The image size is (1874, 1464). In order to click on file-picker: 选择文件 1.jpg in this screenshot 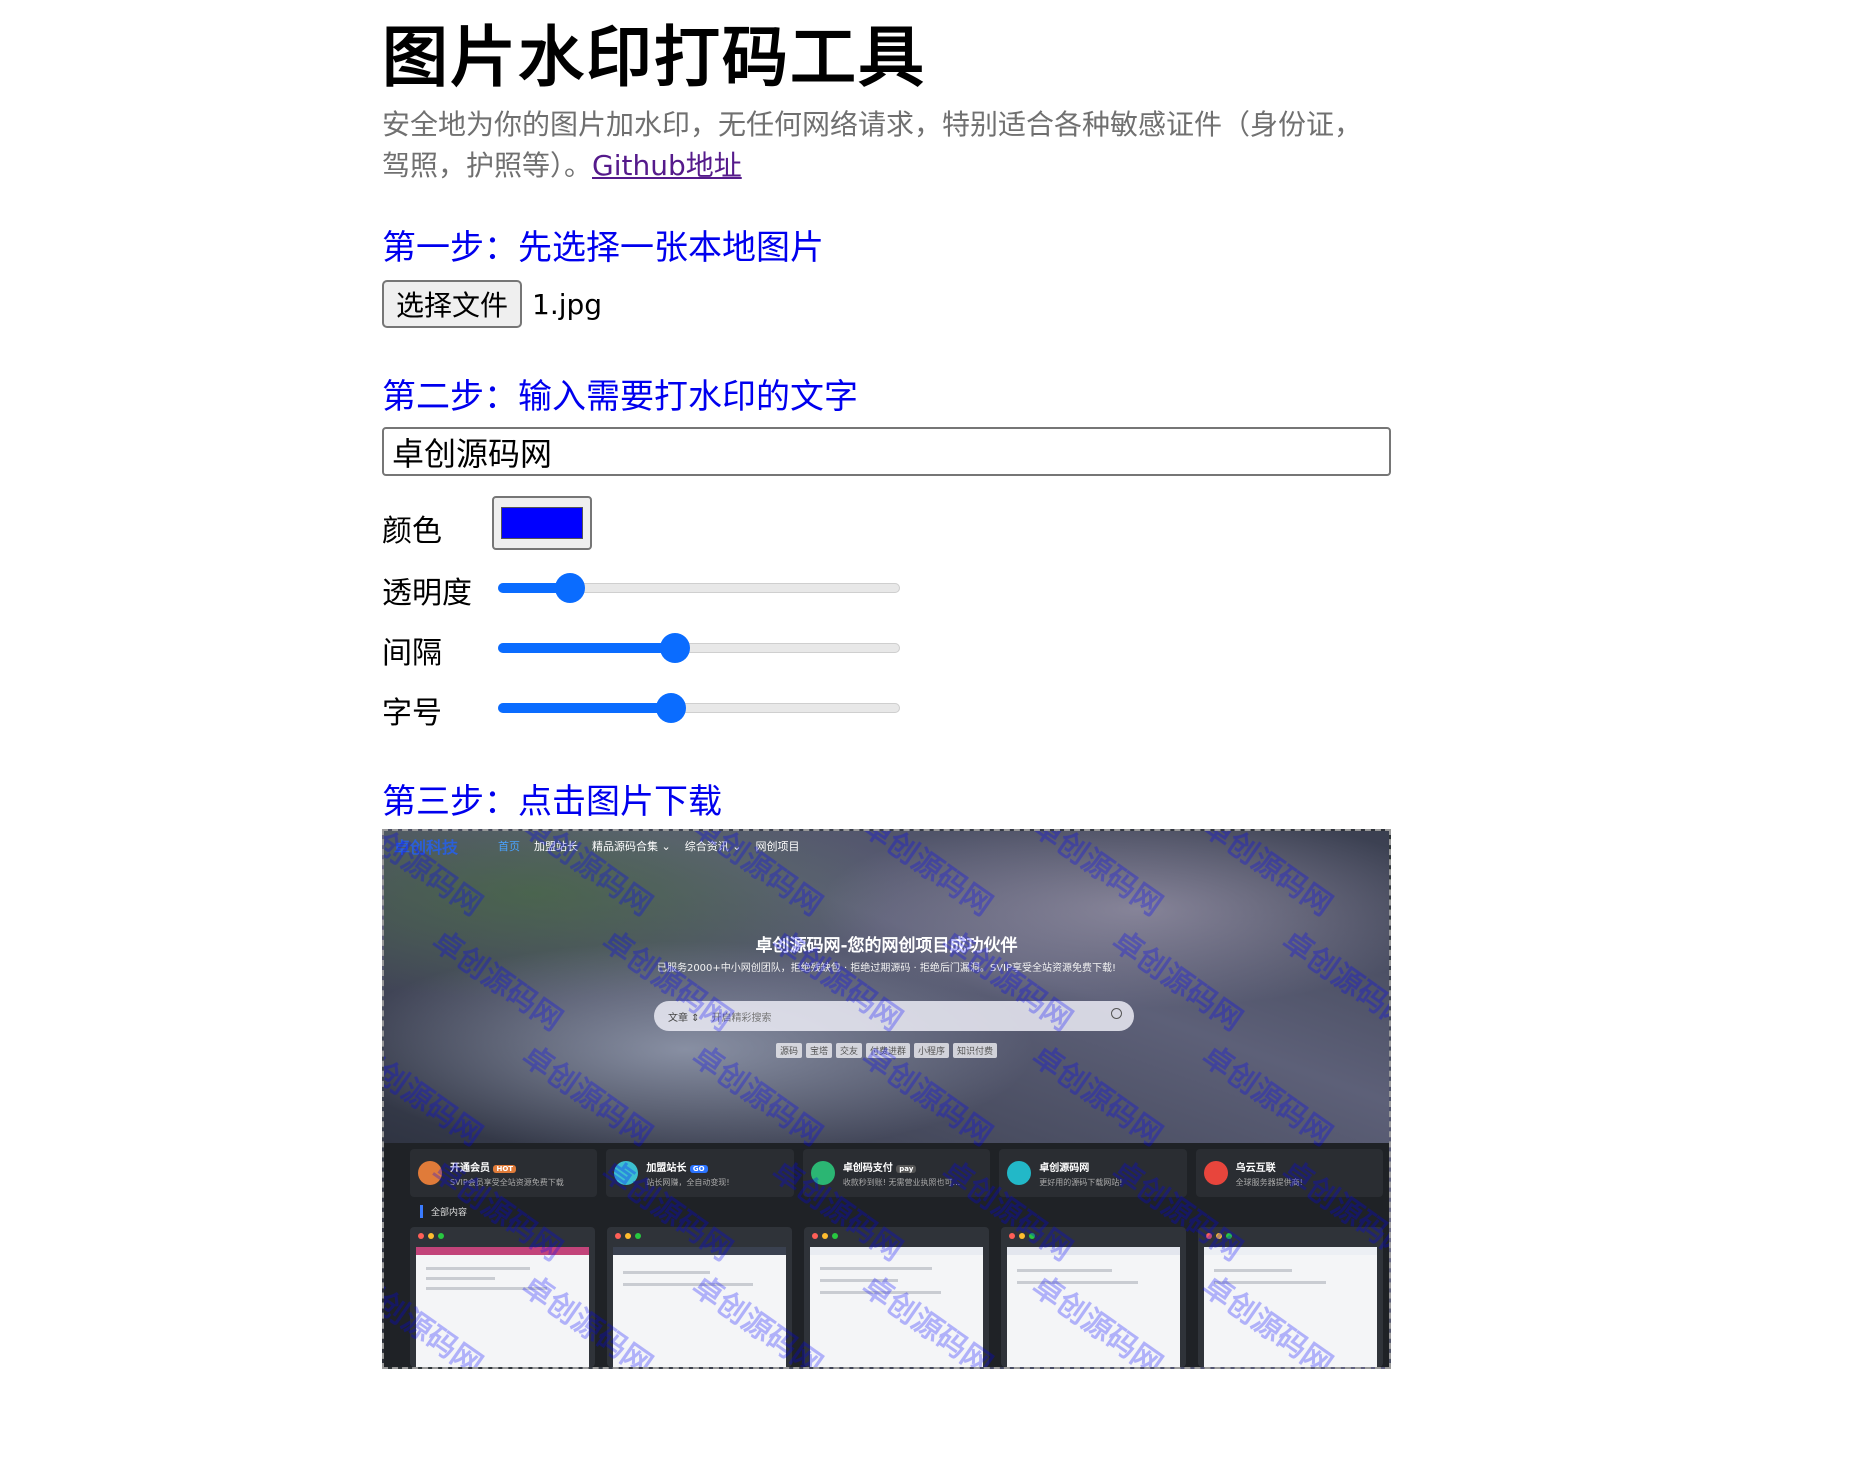, I will do `click(492, 304)`.